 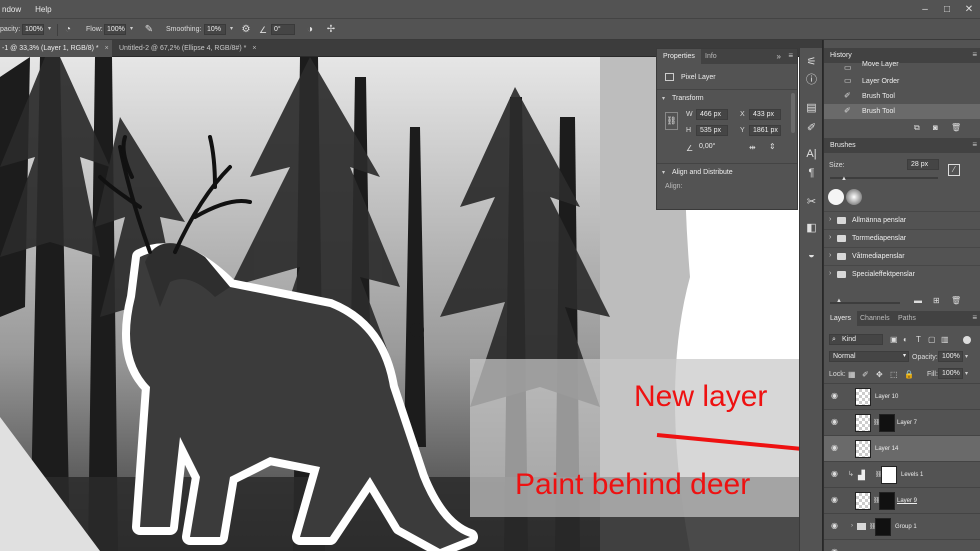 What do you see at coordinates (879, 374) in the screenshot?
I see `lock-position-icon: ✥` at bounding box center [879, 374].